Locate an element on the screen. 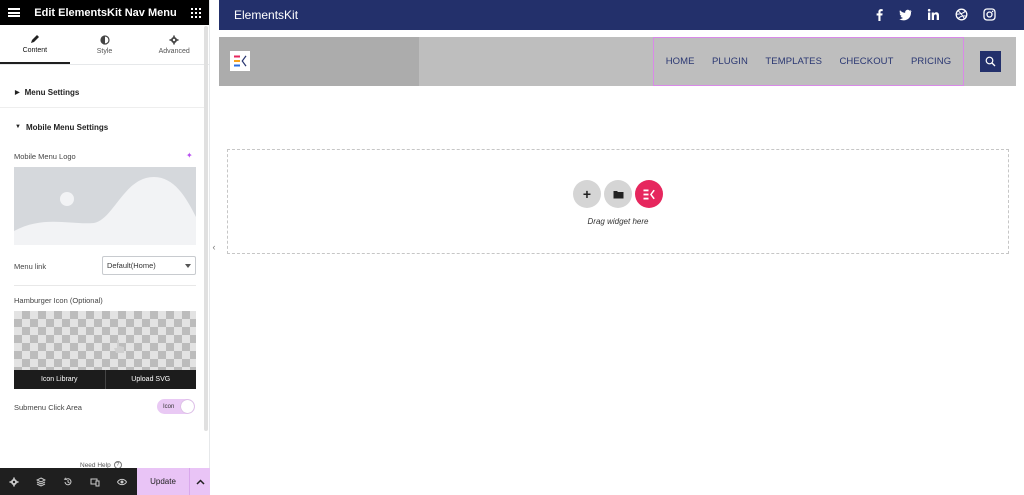 This screenshot has height=495, width=1024. mobile-logo-label: Mobile Menu Logo is located at coordinates (45, 156).